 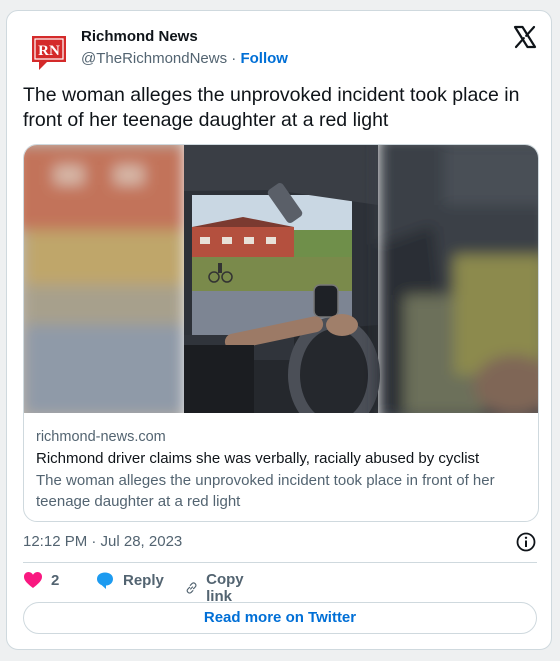 What do you see at coordinates (280, 562) in the screenshot?
I see `divider` at bounding box center [280, 562].